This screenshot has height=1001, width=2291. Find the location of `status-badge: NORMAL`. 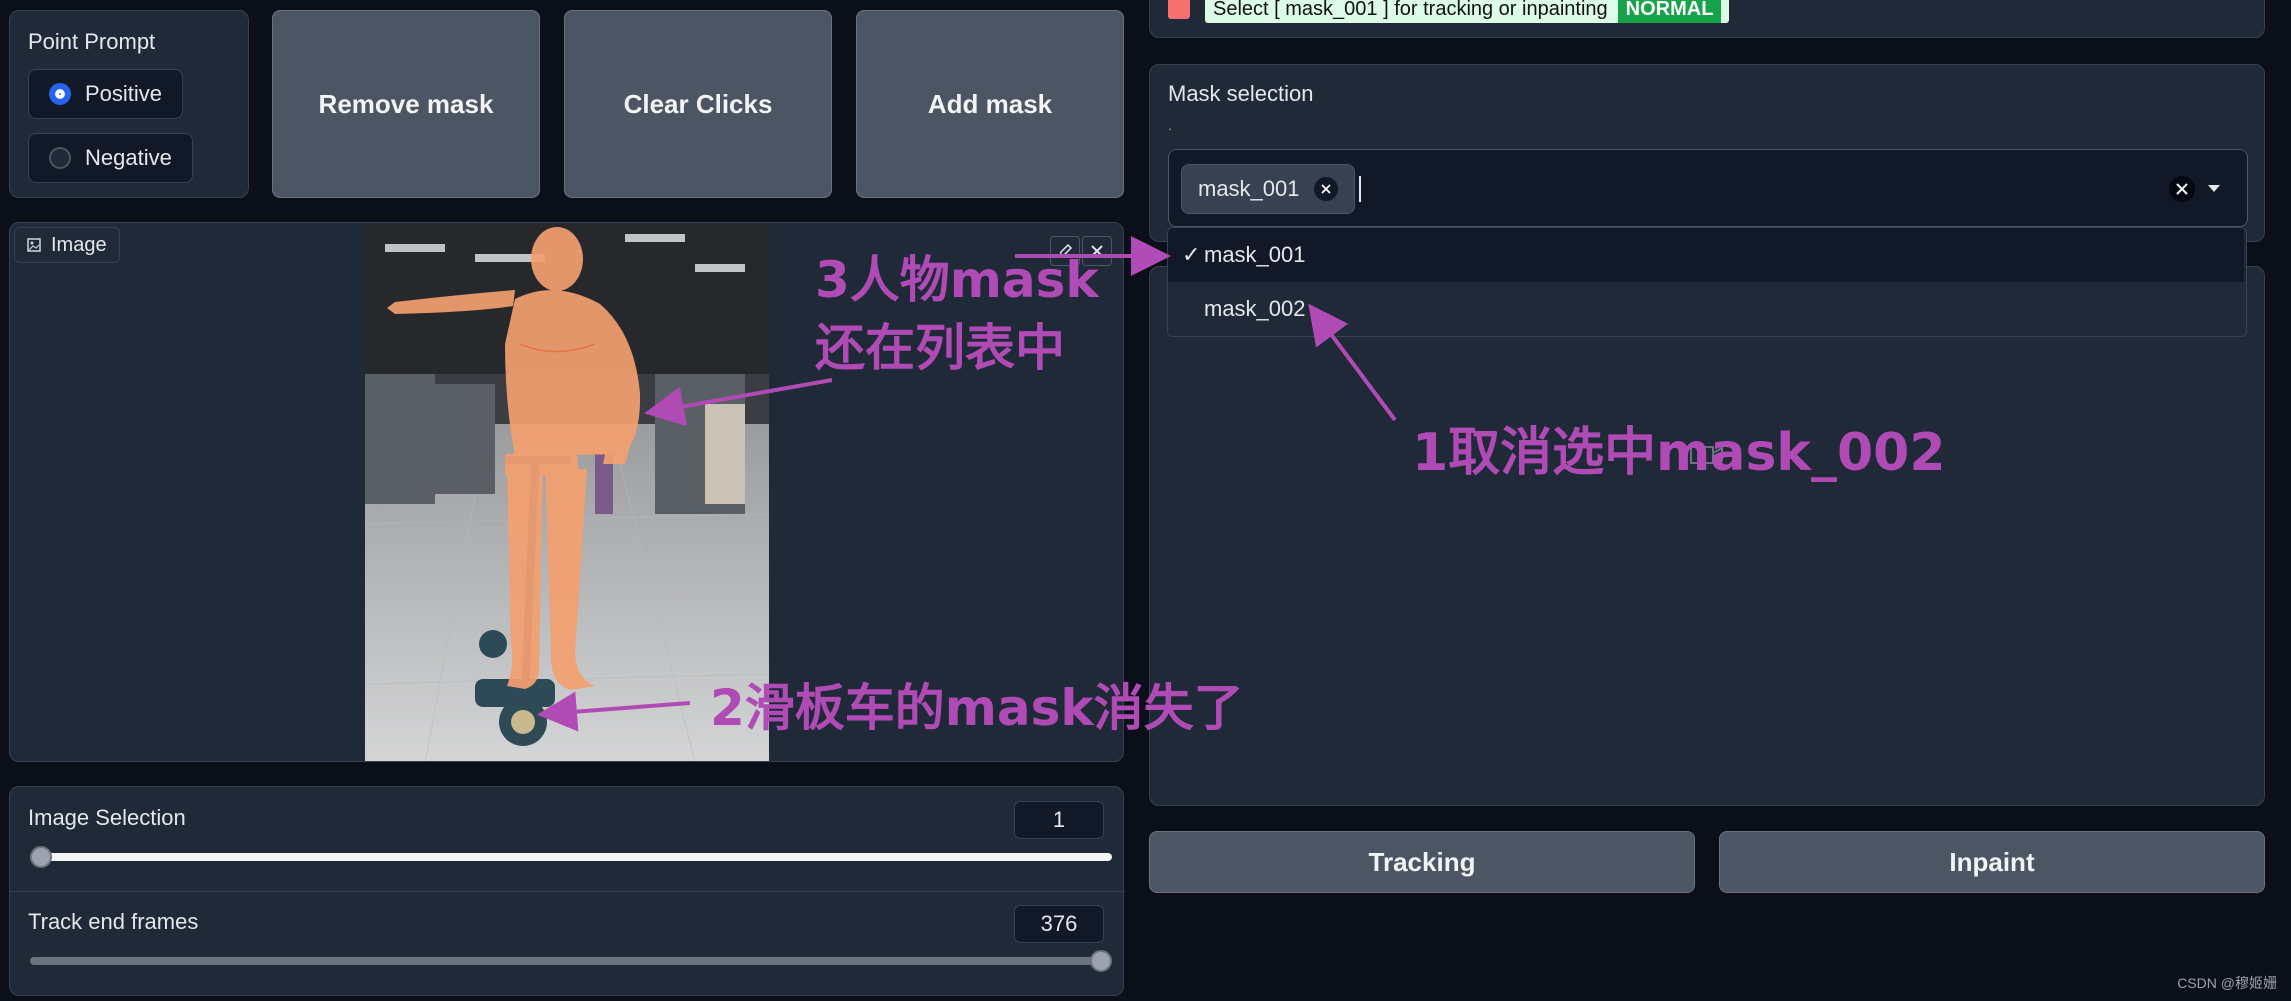

status-badge: NORMAL is located at coordinates (1669, 11).